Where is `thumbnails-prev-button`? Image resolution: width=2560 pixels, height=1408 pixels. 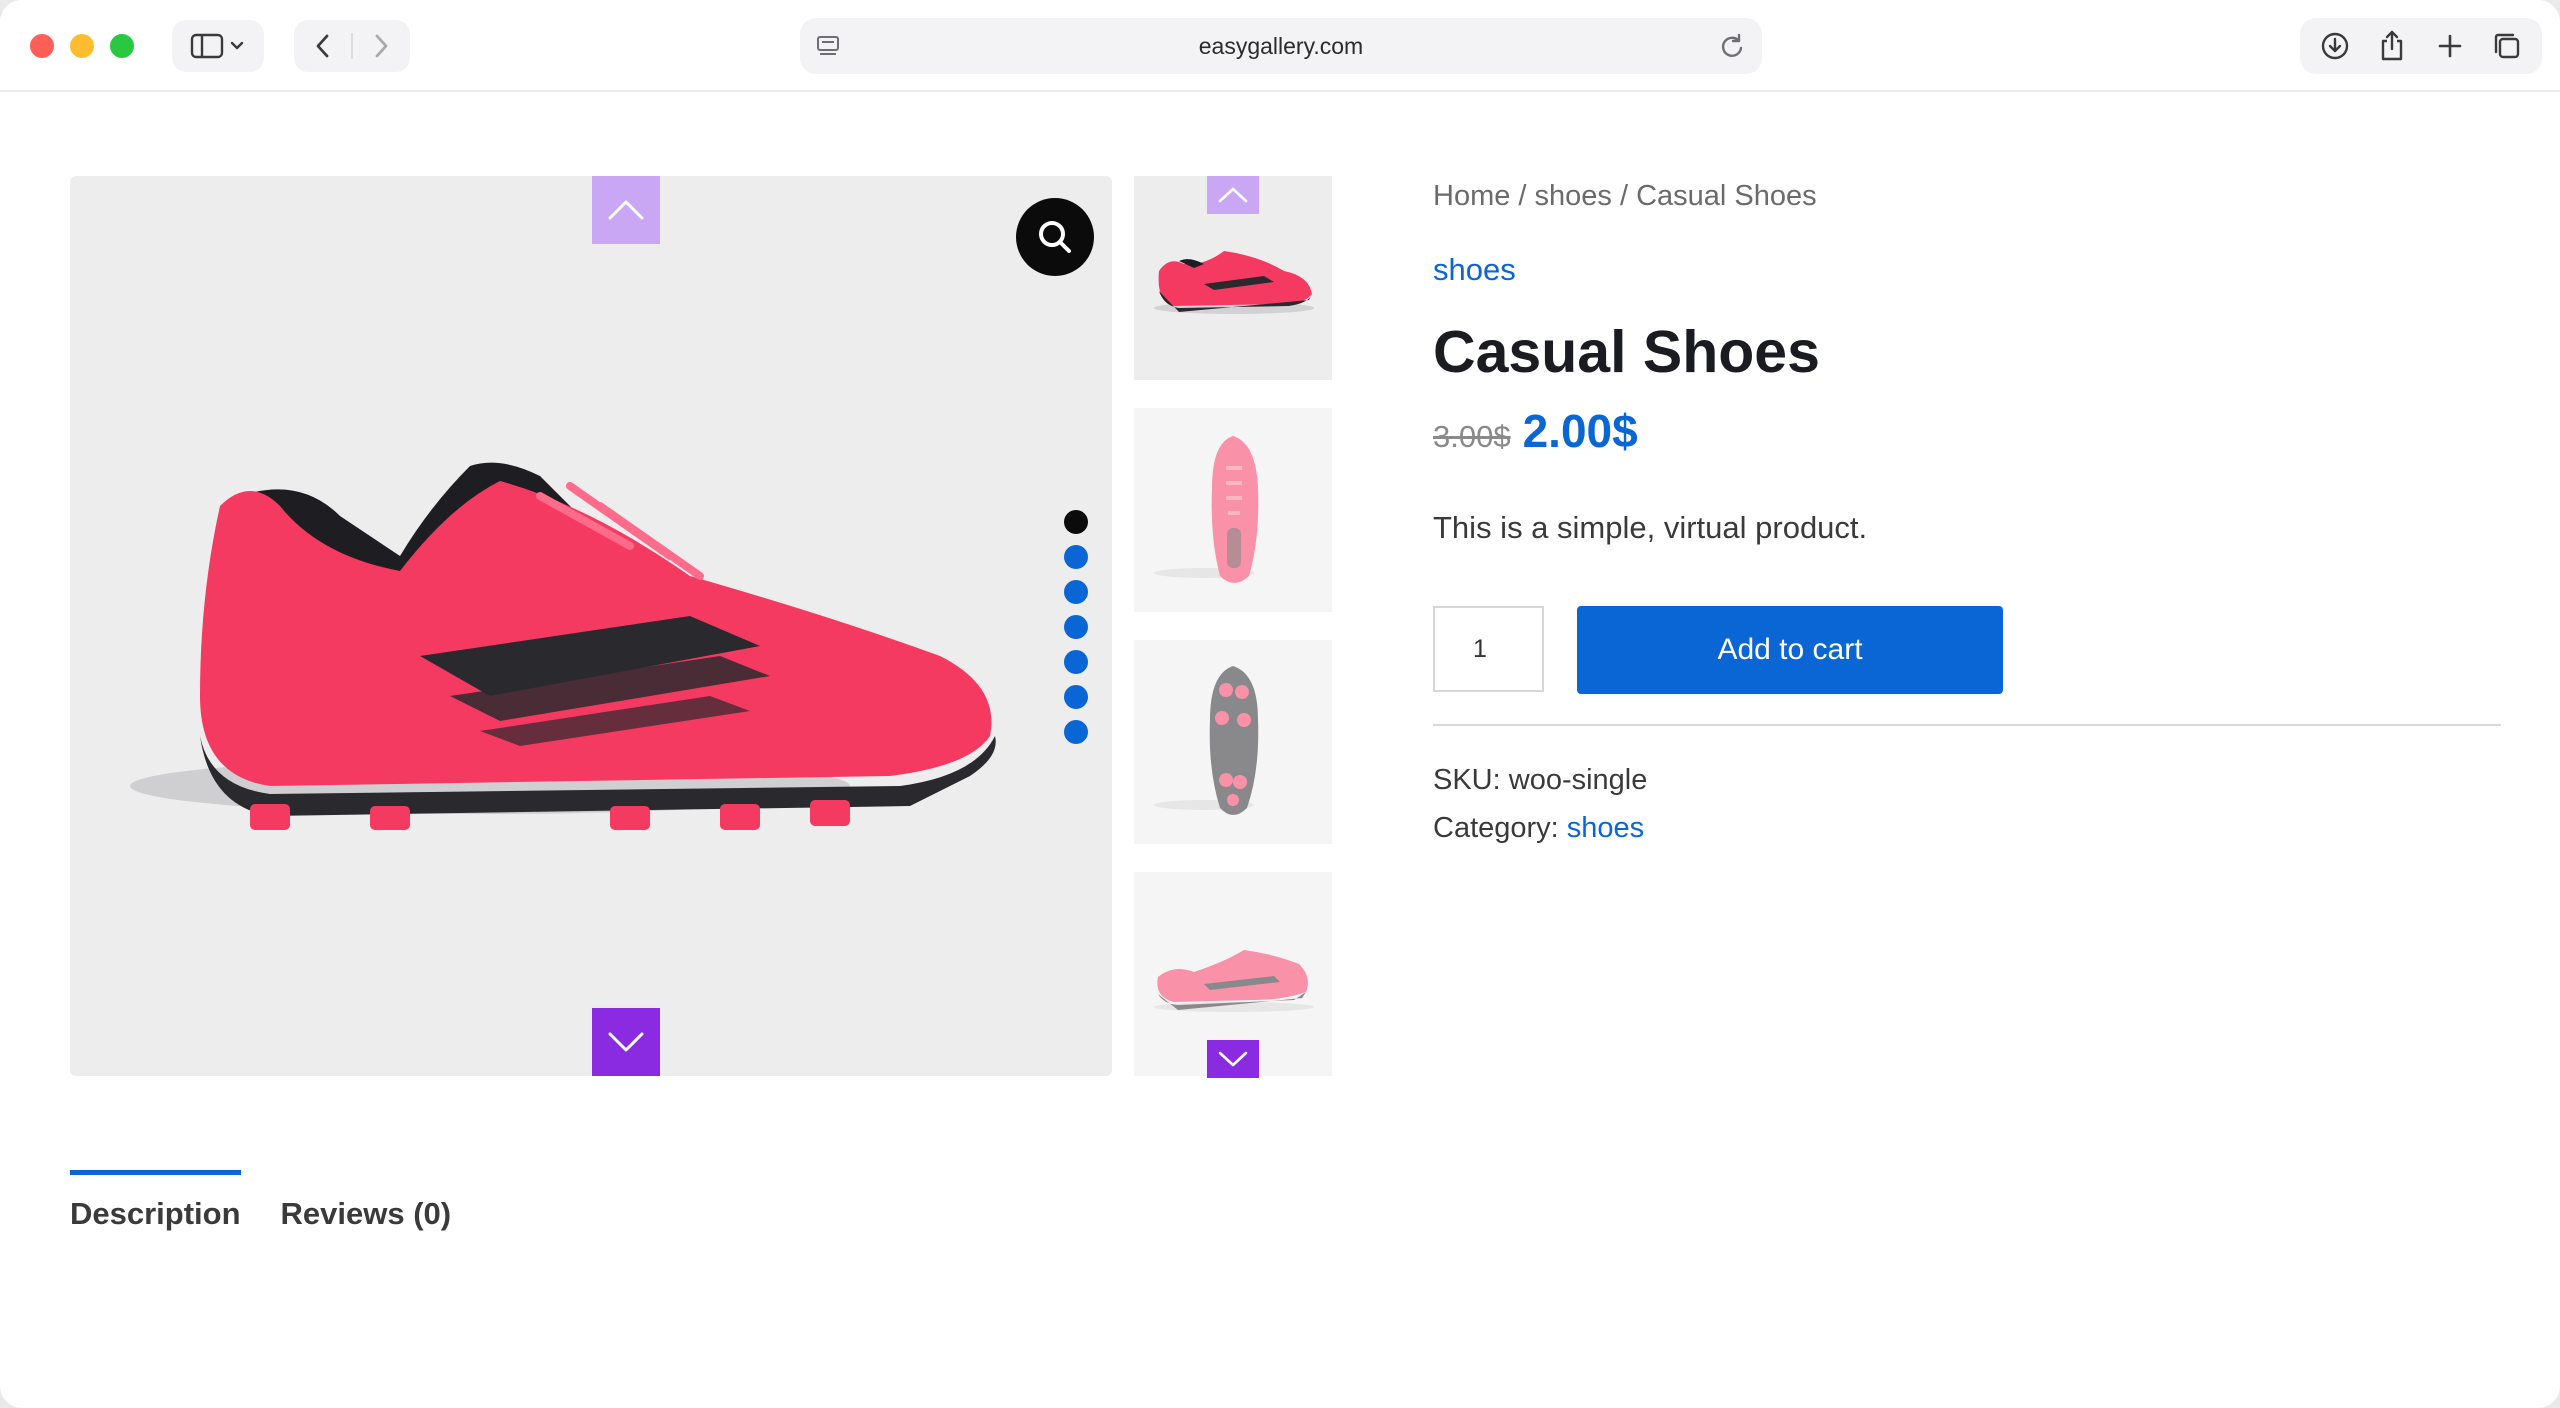 thumbnails-prev-button is located at coordinates (1233, 195).